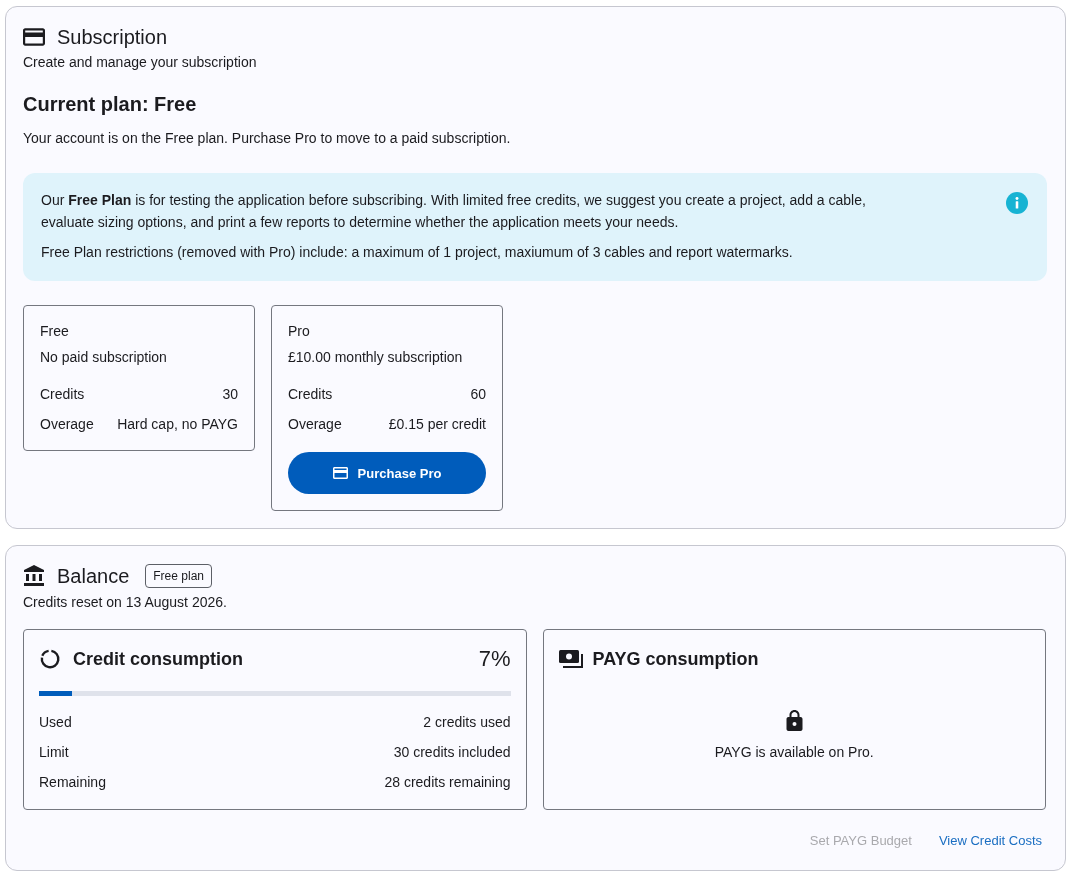 This screenshot has height=877, width=1070. Describe the element at coordinates (178, 576) in the screenshot. I see `plan-badge: Free plan` at that location.